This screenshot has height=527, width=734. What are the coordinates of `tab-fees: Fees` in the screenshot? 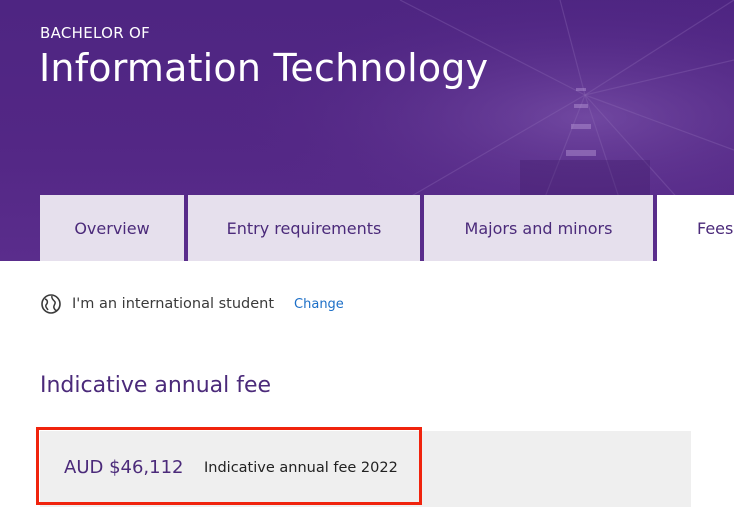 It's located at (695, 228).